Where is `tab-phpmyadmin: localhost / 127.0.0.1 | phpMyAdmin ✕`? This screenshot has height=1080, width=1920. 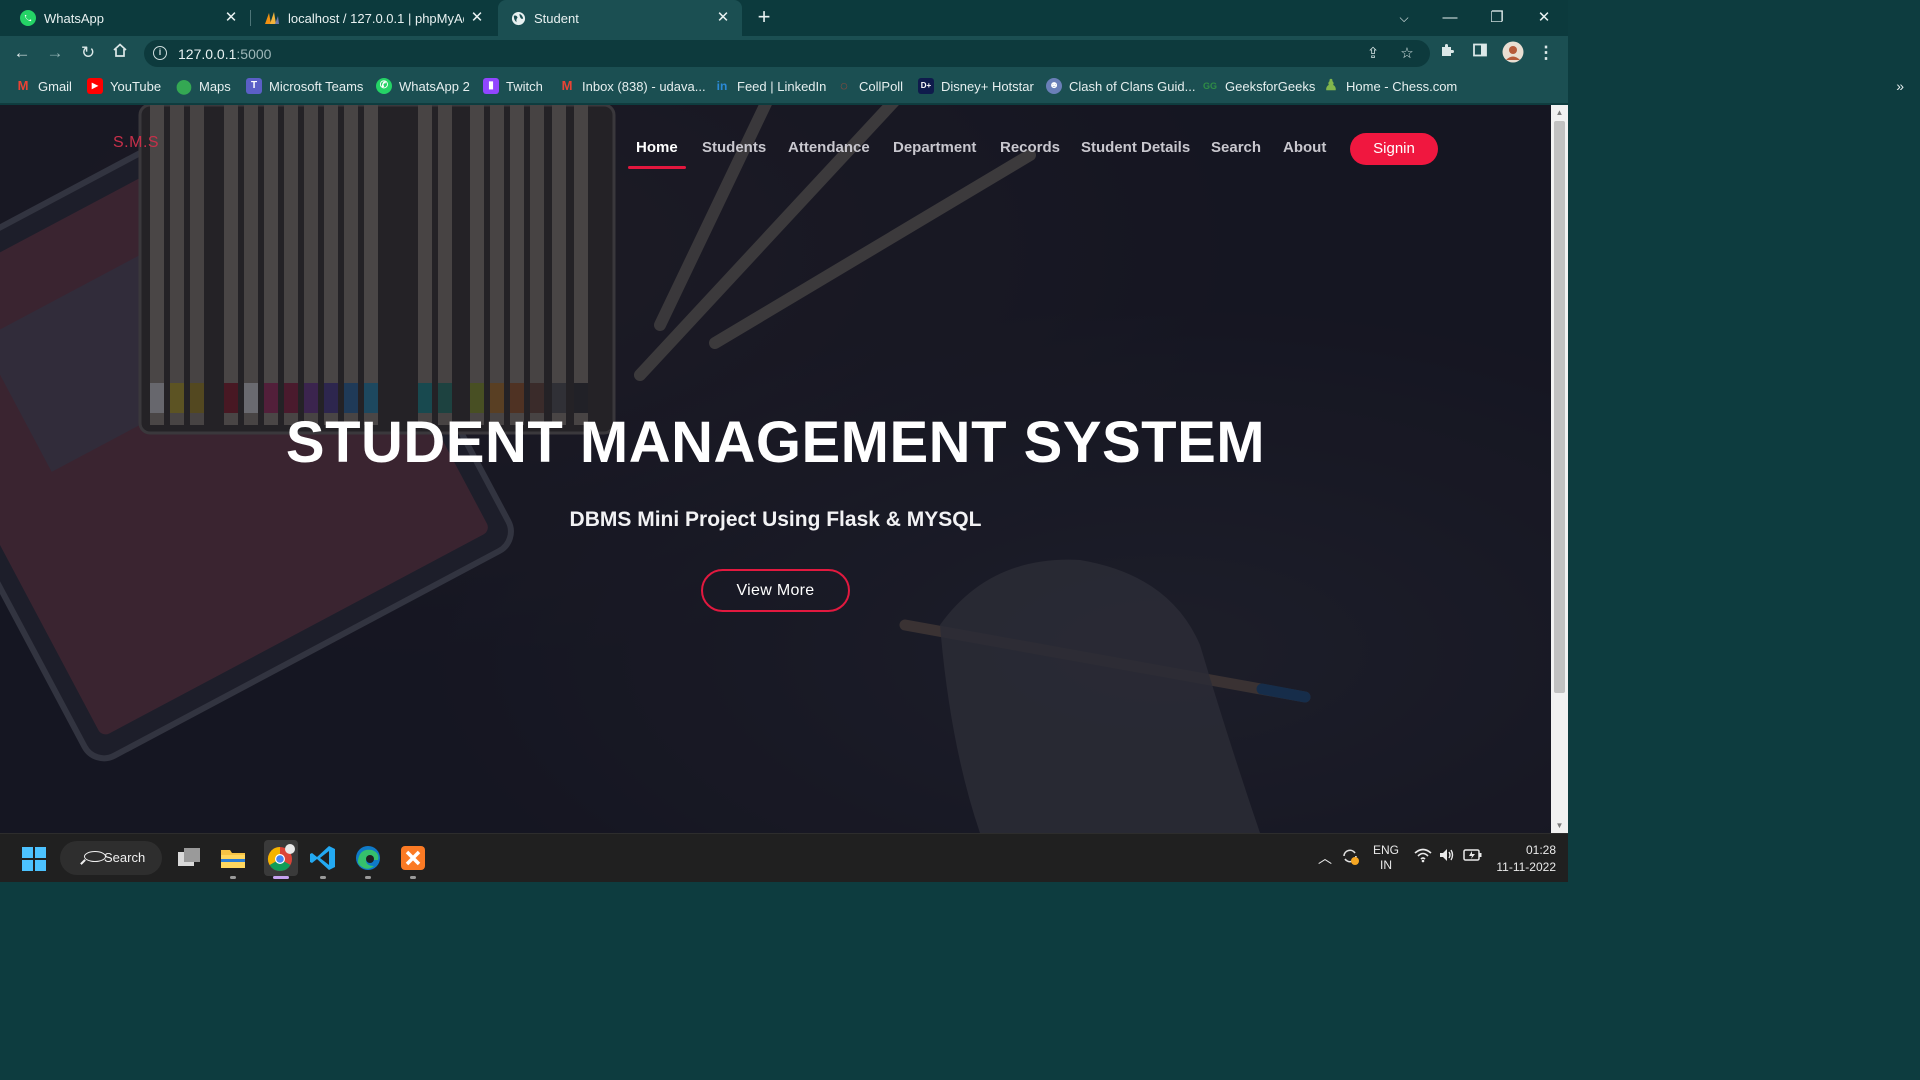
tab-phpmyadmin: localhost / 127.0.0.1 | phpMyAdmin ✕ is located at coordinates (374, 18).